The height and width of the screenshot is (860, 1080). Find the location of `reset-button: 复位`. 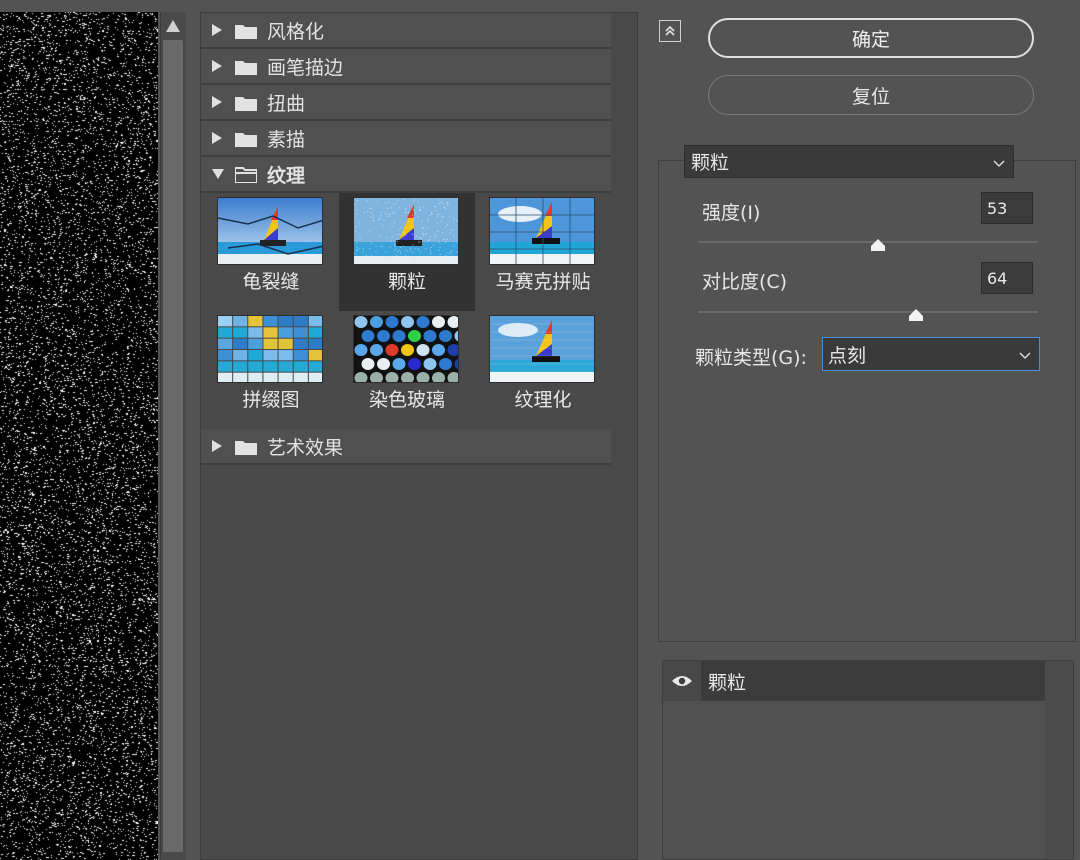

reset-button: 复位 is located at coordinates (871, 95).